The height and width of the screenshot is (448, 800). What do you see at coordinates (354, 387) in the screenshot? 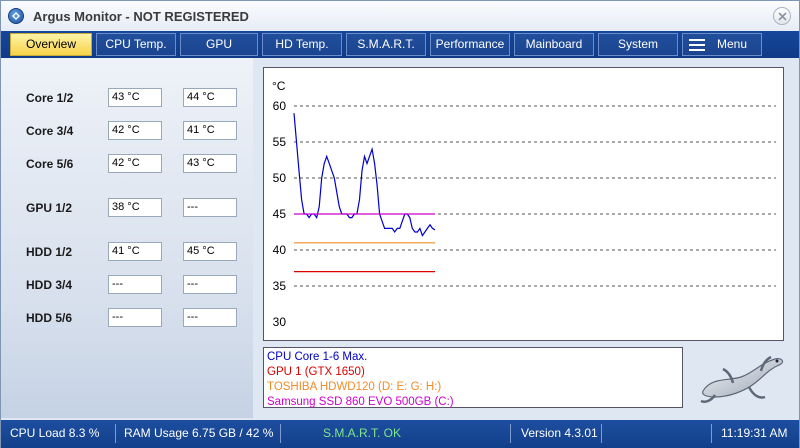
I see `legend-entry-hdd: TOSHIBA HDWD120 (D: E: G: H:)` at bounding box center [354, 387].